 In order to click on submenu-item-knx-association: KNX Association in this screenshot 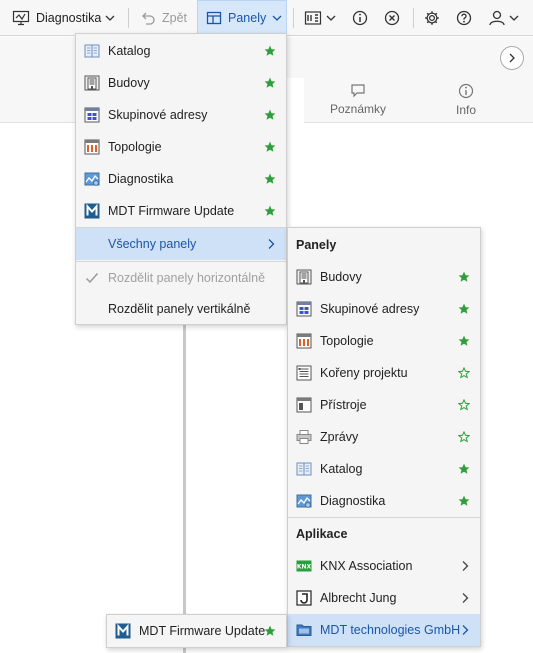, I will do `click(384, 566)`.